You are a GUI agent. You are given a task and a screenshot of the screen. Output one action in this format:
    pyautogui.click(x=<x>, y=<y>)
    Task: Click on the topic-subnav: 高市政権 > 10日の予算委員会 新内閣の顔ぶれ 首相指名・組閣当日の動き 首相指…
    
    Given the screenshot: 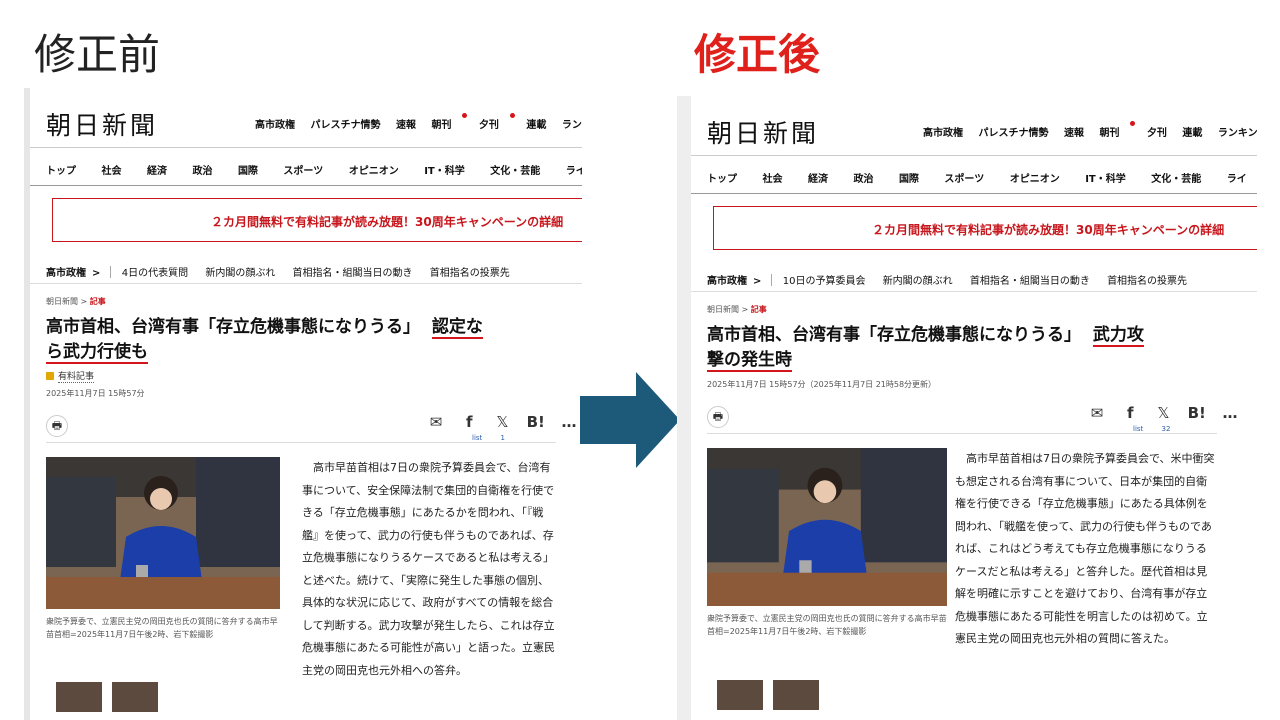 What is the action you would take?
    pyautogui.click(x=974, y=277)
    